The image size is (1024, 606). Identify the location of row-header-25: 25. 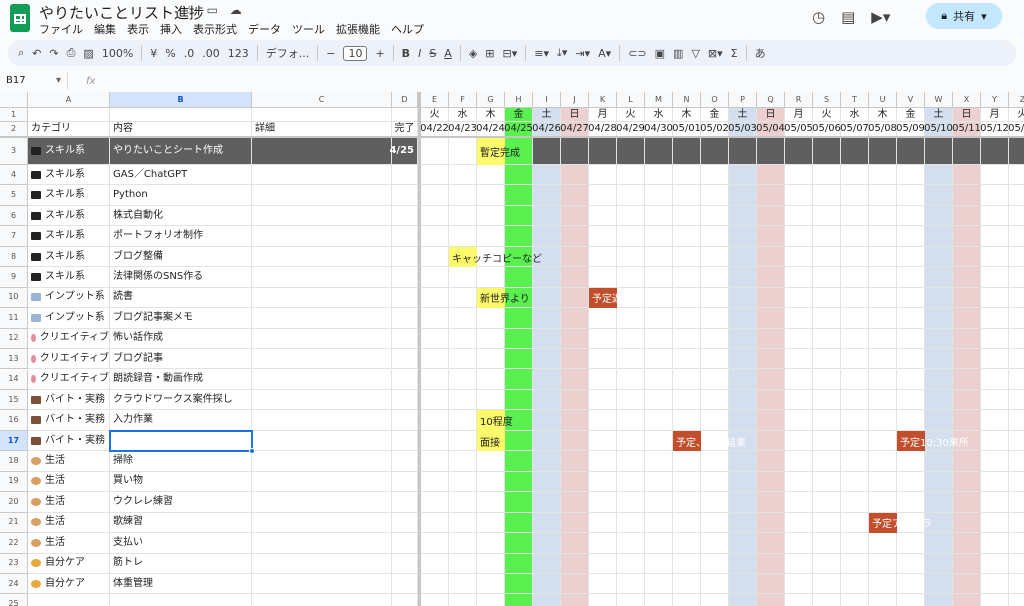
(14, 600).